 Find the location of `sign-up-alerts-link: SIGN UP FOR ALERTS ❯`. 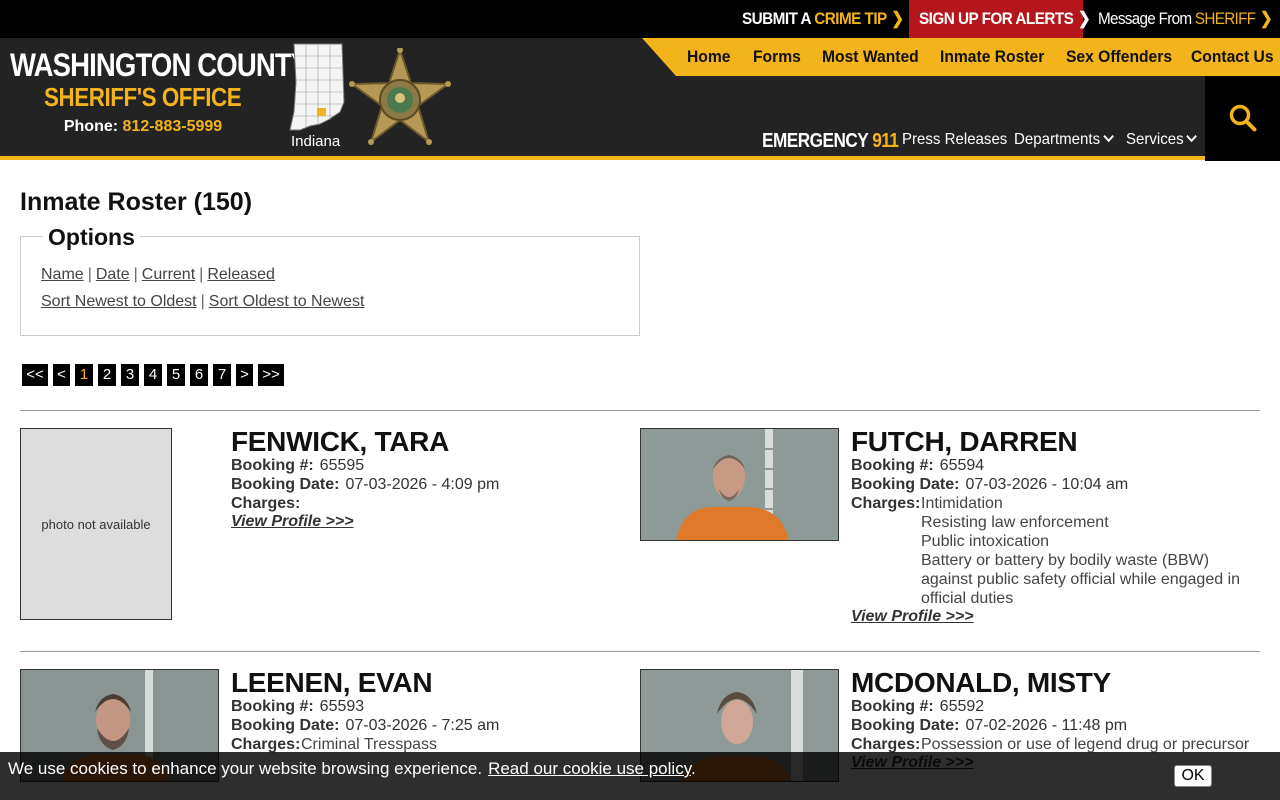

sign-up-alerts-link: SIGN UP FOR ALERTS ❯ is located at coordinates (1005, 19).